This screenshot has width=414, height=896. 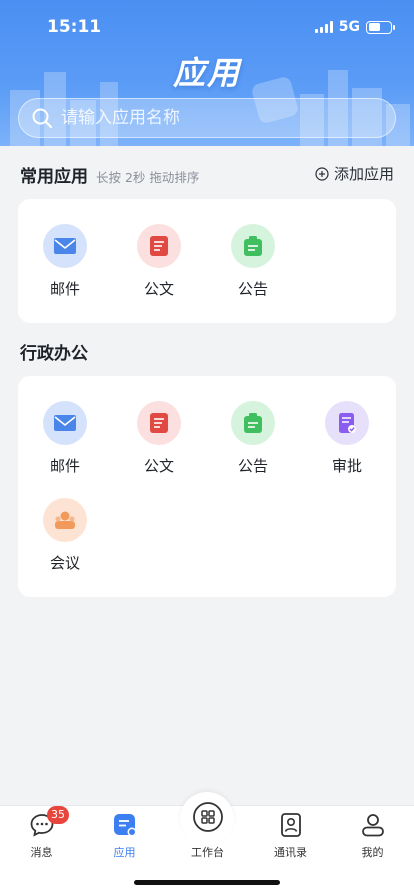 I want to click on battery-icon, so click(x=380, y=27).